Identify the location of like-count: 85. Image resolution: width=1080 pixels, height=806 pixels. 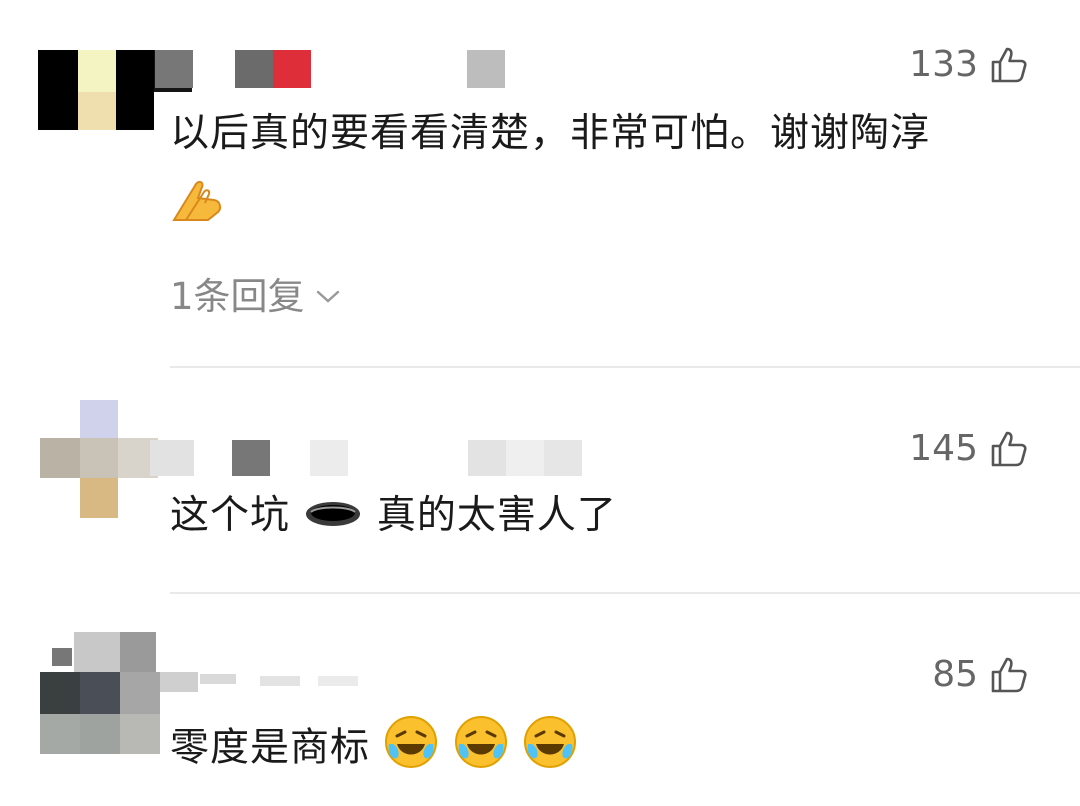
(955, 674).